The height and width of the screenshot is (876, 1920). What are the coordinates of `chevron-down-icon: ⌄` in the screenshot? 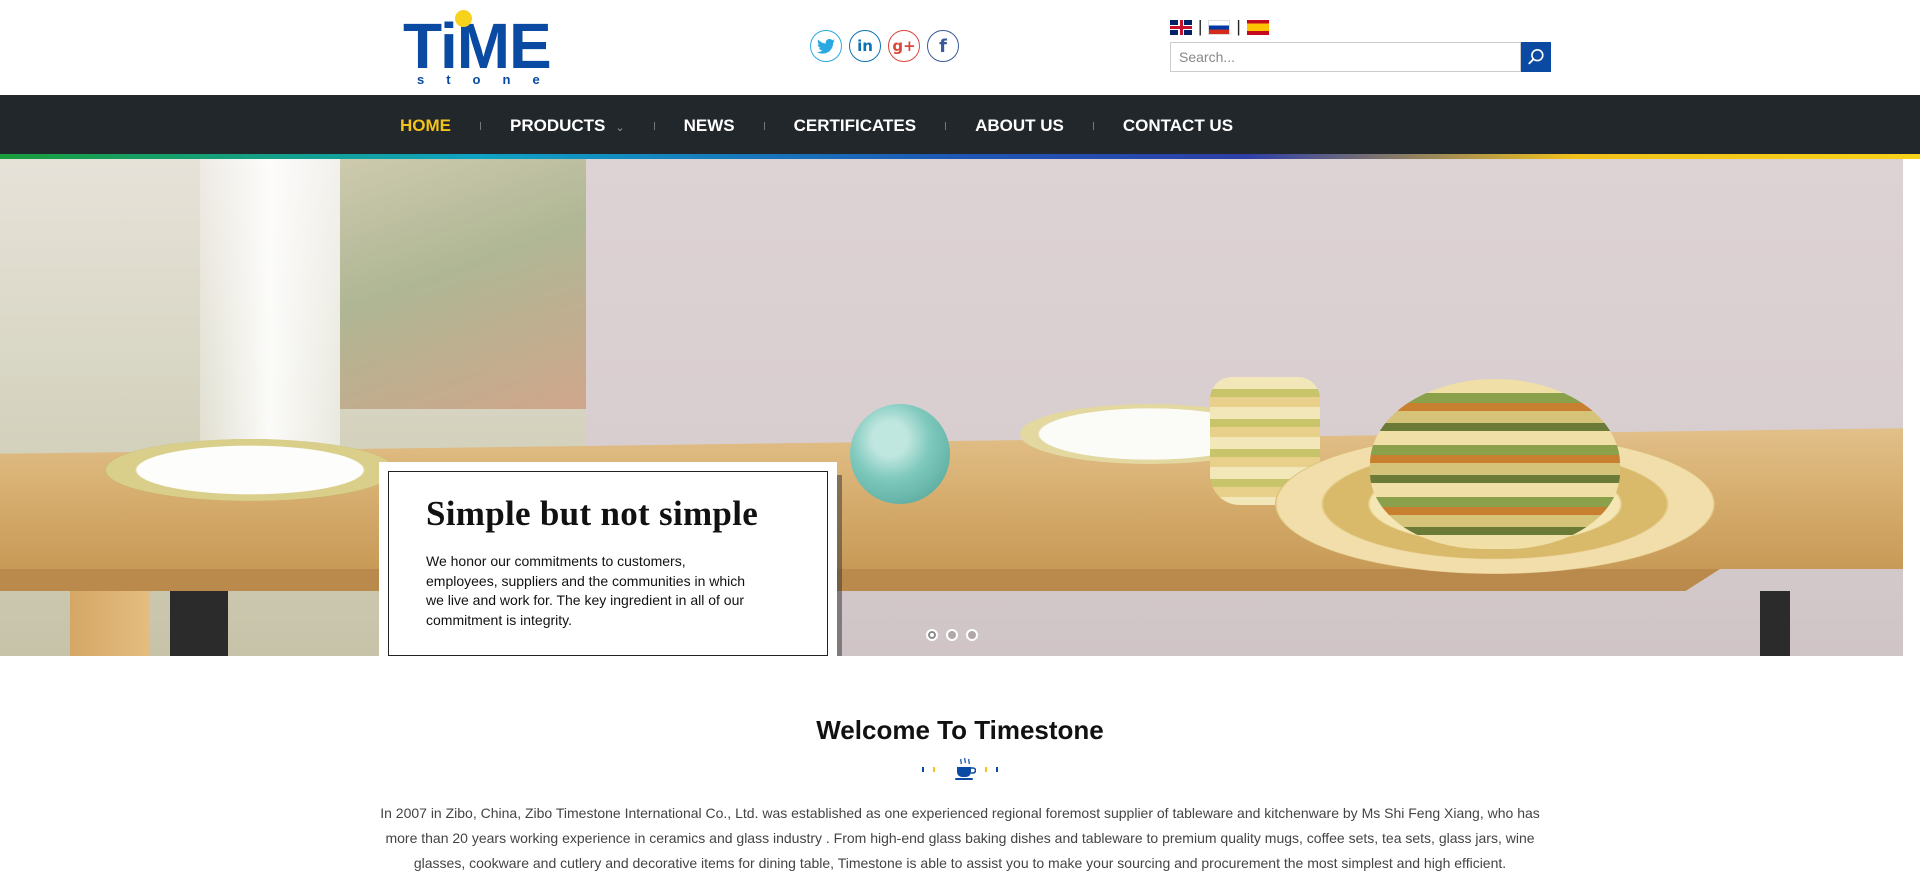 It's located at (620, 127).